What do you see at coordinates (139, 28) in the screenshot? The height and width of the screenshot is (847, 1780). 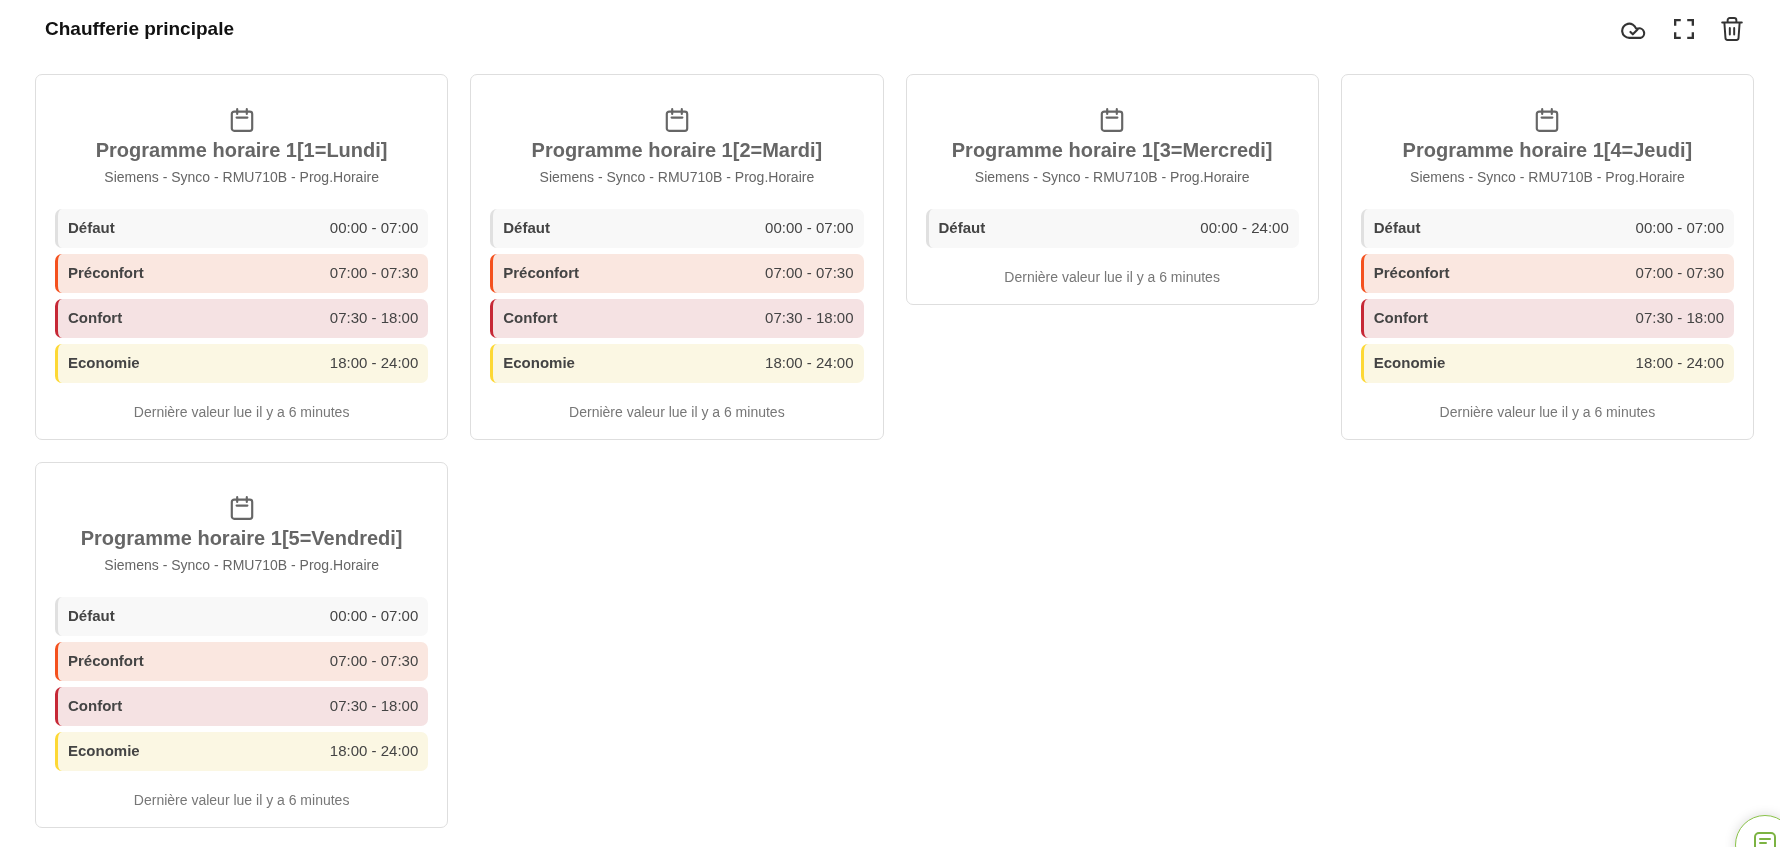 I see `page-title: Chaufferie principale` at bounding box center [139, 28].